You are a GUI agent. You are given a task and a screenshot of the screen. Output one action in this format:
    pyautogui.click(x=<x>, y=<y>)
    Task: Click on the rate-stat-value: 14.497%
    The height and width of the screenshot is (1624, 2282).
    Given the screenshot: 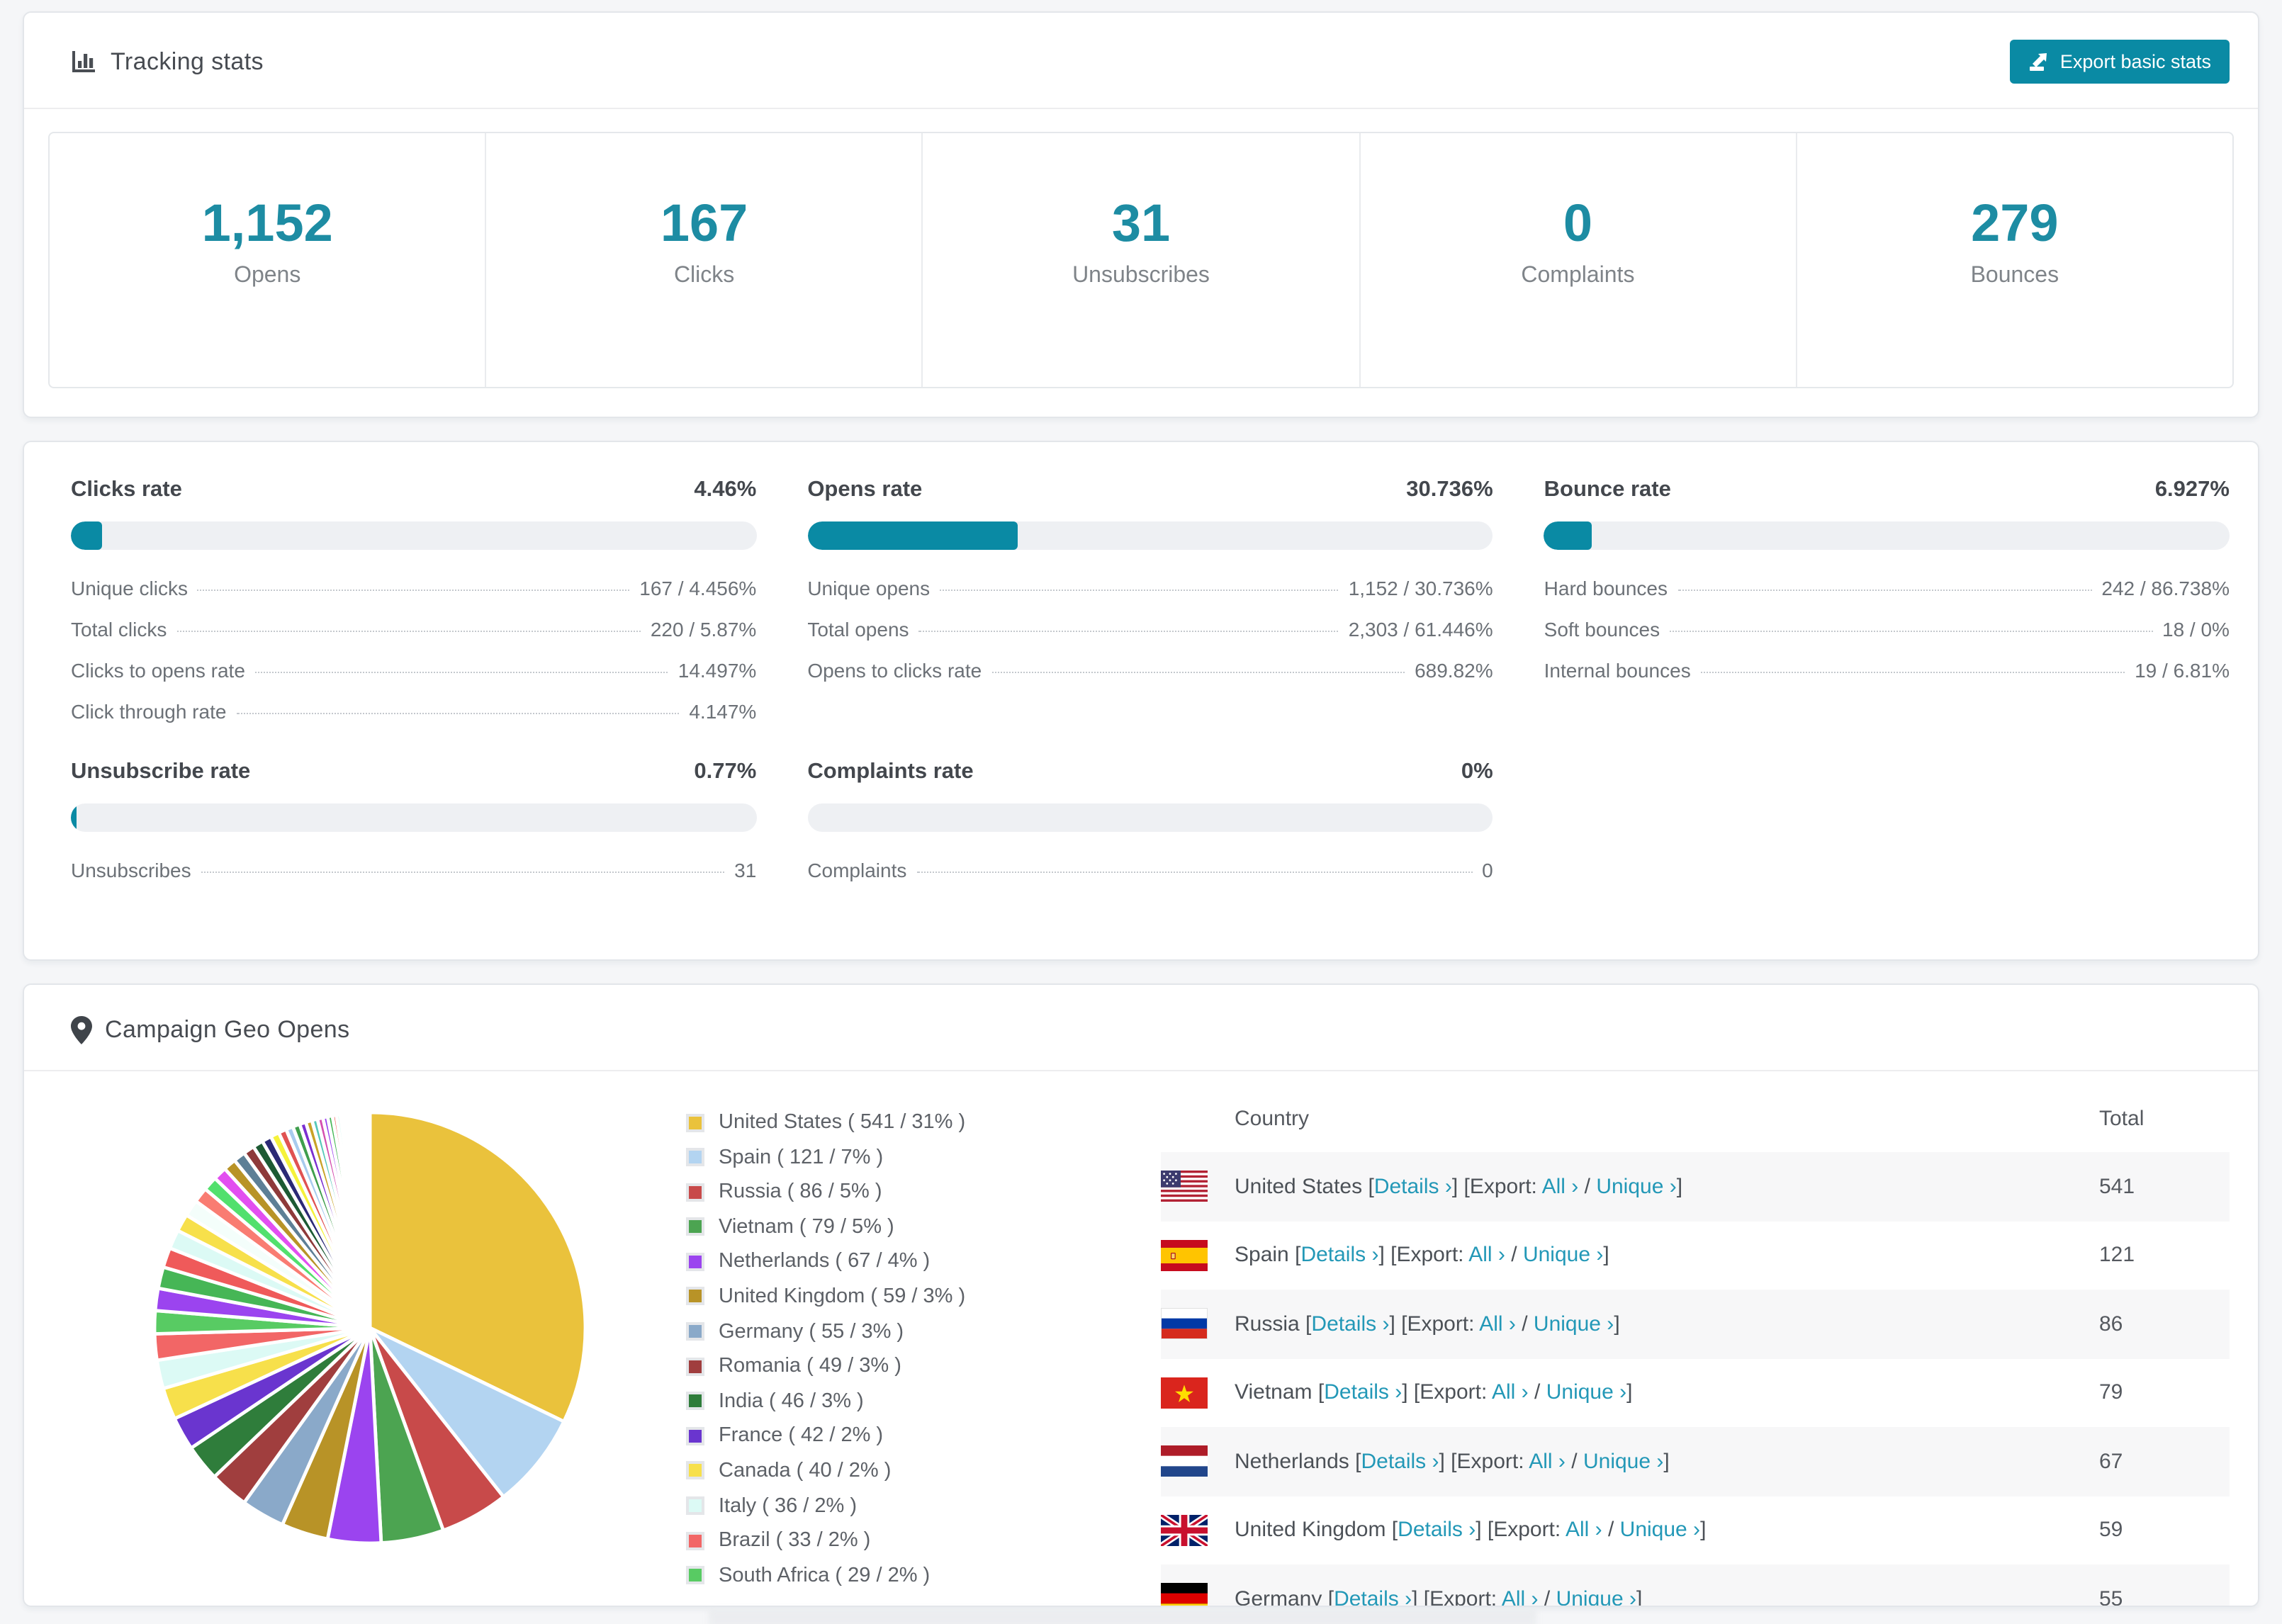 What is the action you would take?
    pyautogui.click(x=718, y=671)
    